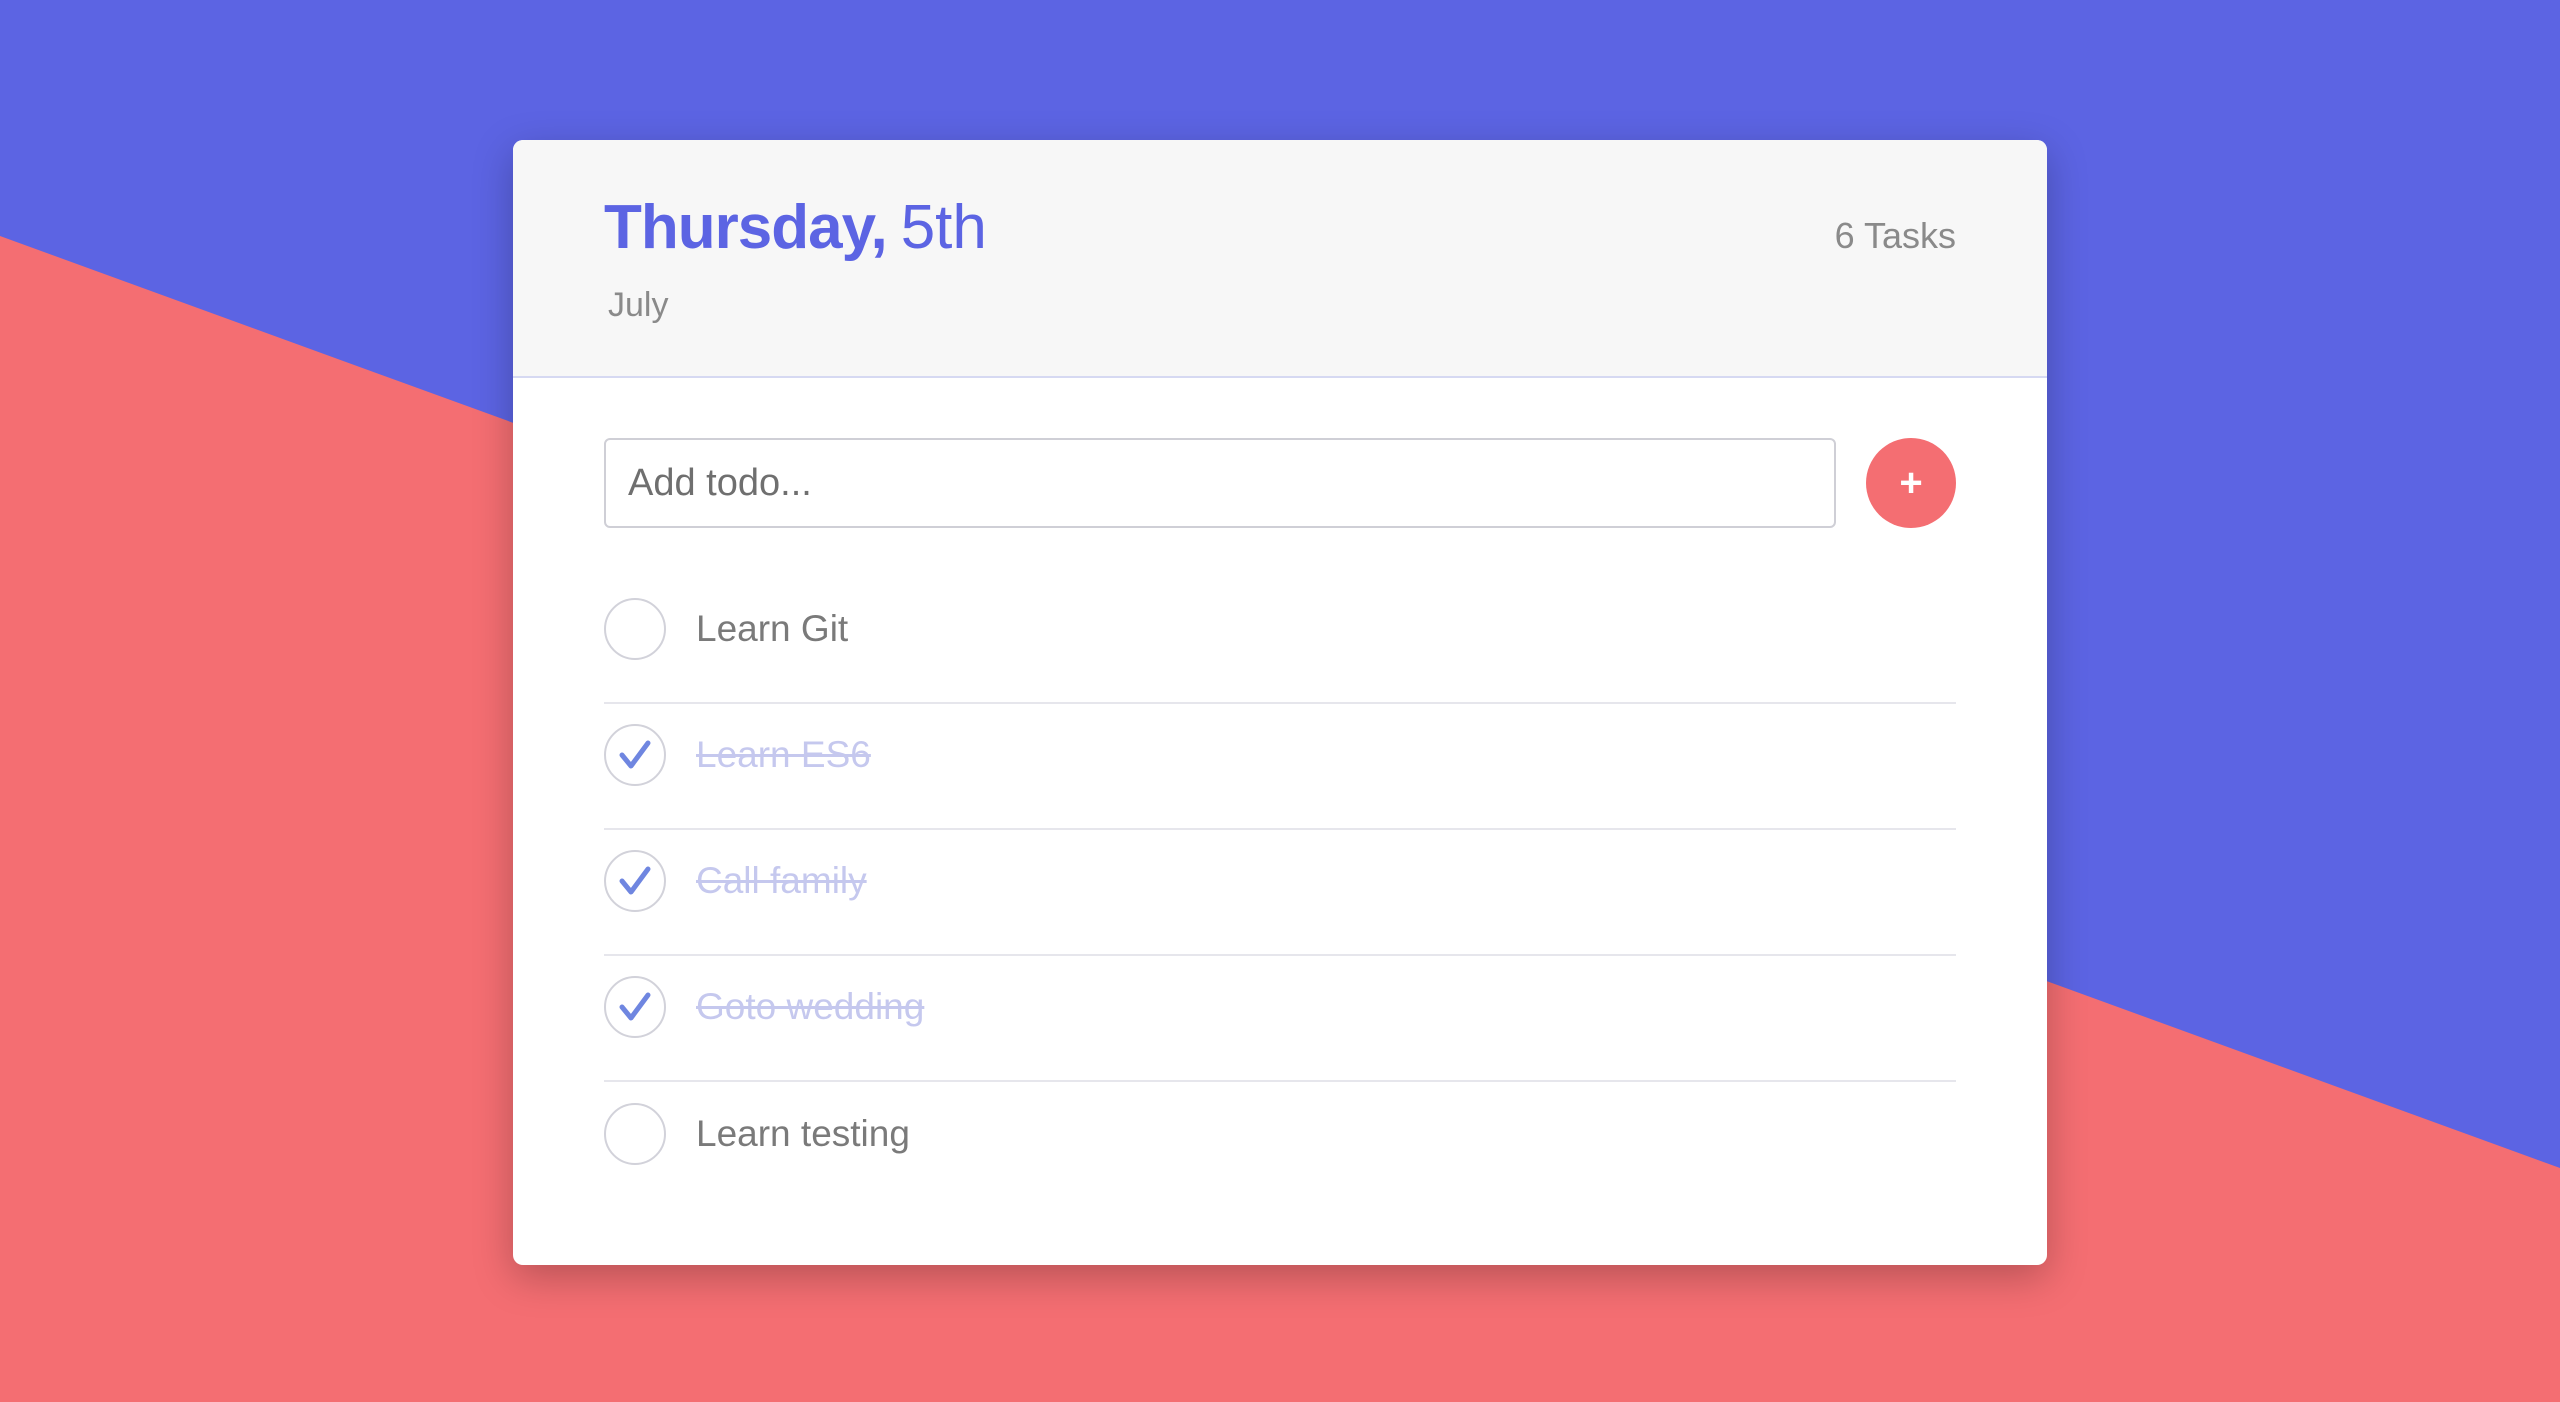 The image size is (2560, 1402). What do you see at coordinates (1220, 483) in the screenshot?
I see `add-todo-input` at bounding box center [1220, 483].